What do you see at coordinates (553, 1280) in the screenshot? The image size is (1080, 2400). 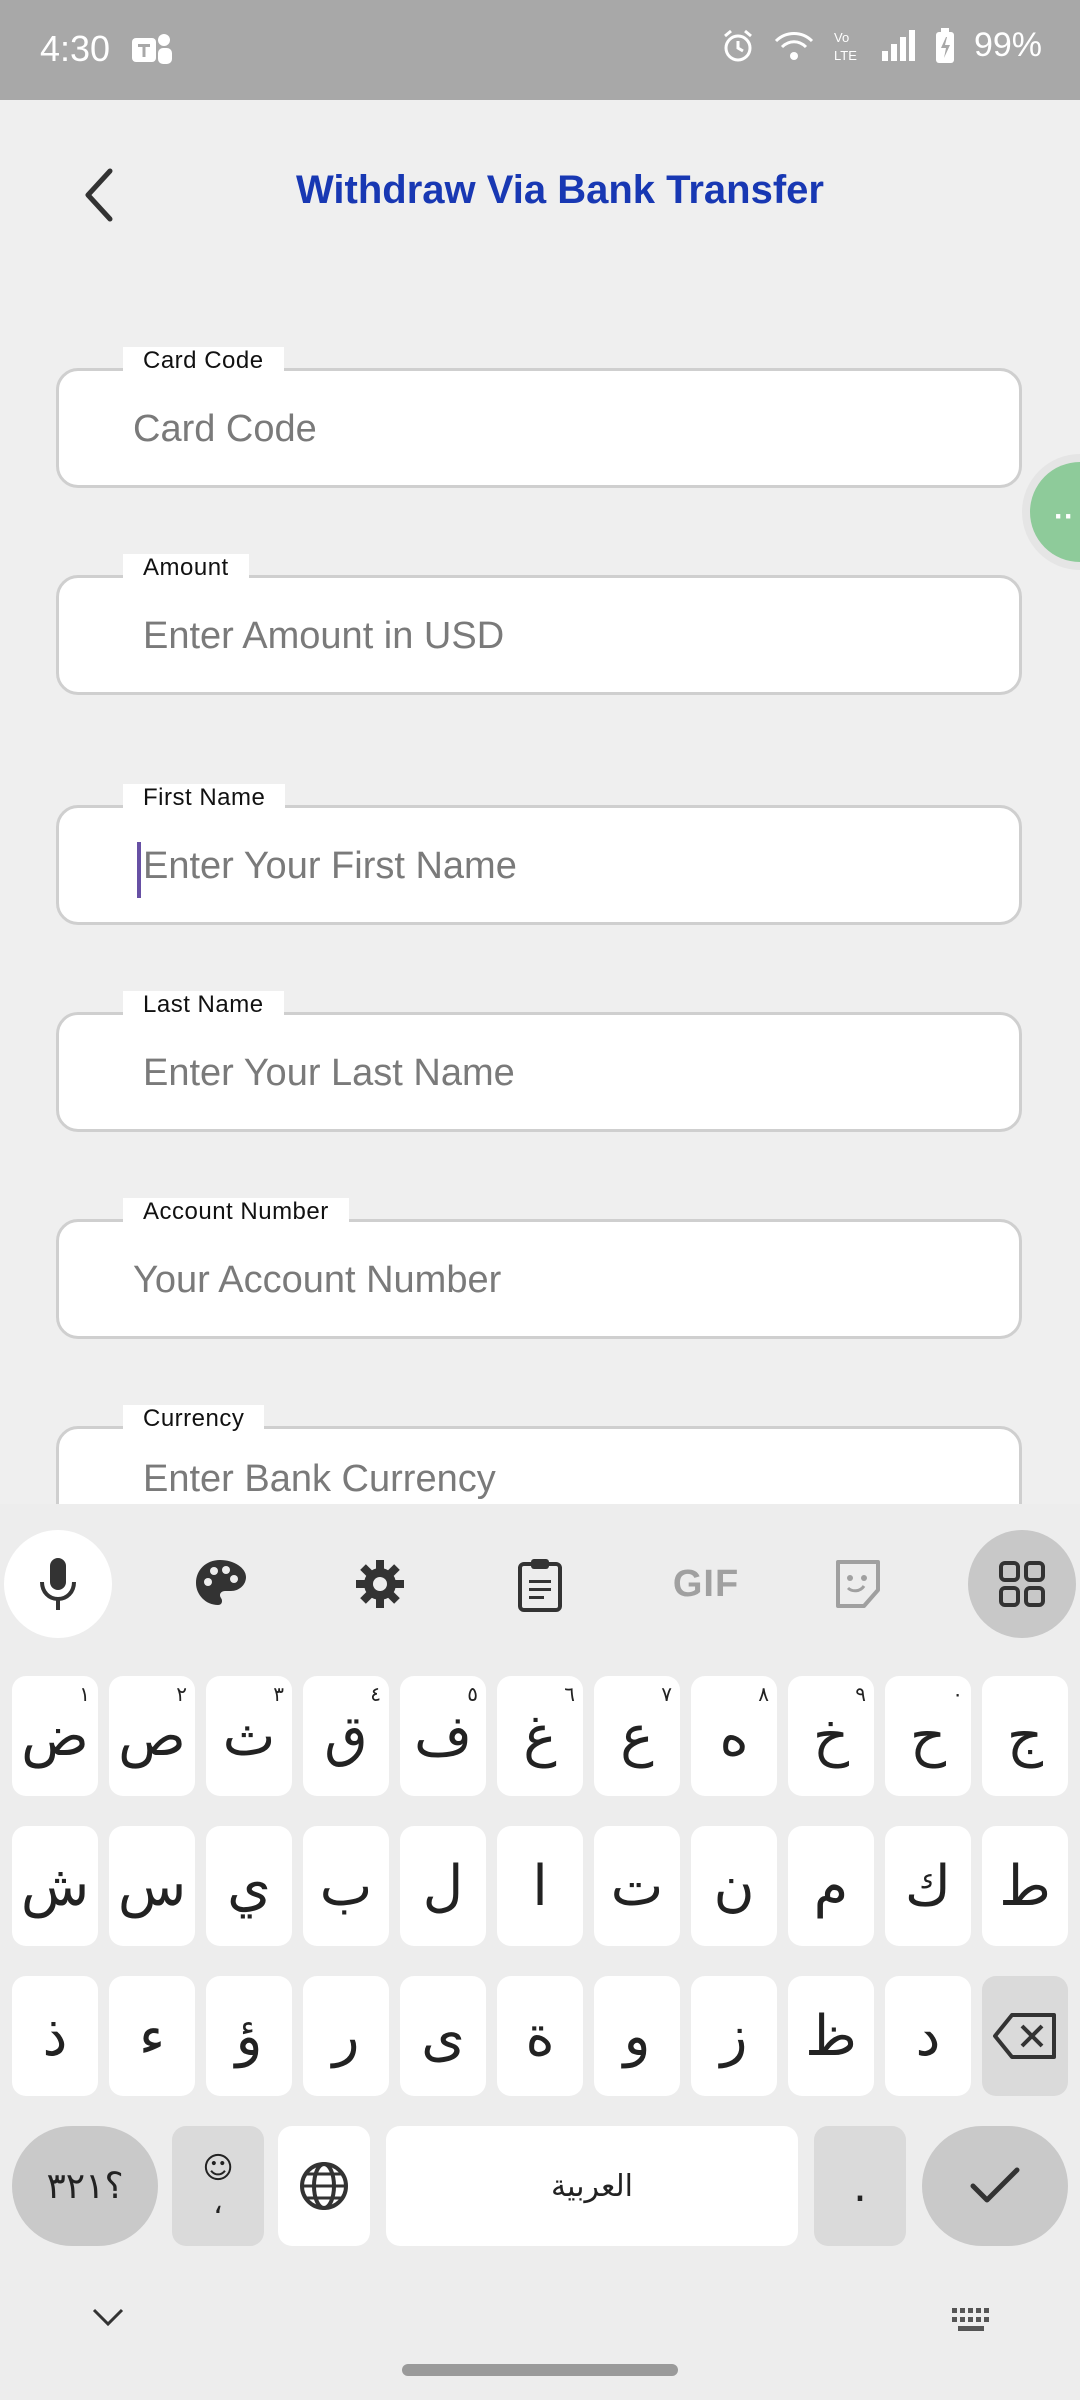 I see `account-number-input` at bounding box center [553, 1280].